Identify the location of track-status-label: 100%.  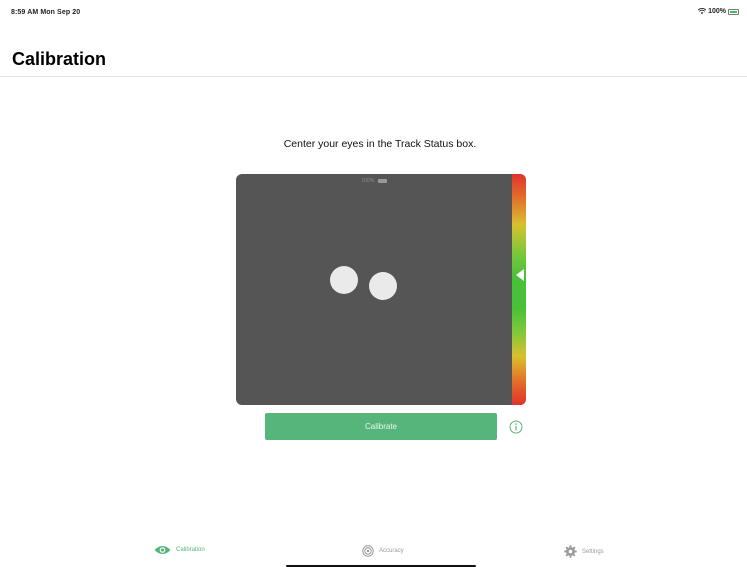
(368, 181).